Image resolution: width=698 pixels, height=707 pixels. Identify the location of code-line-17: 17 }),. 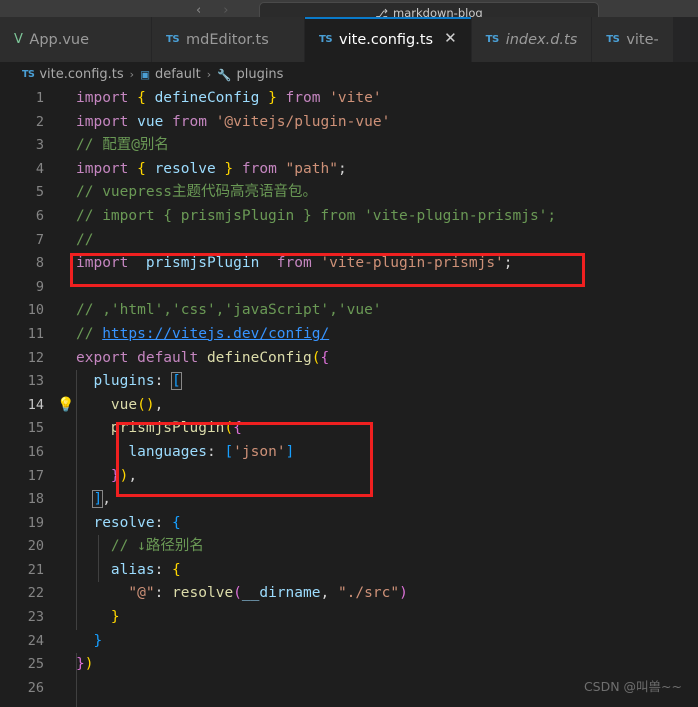
(349, 477).